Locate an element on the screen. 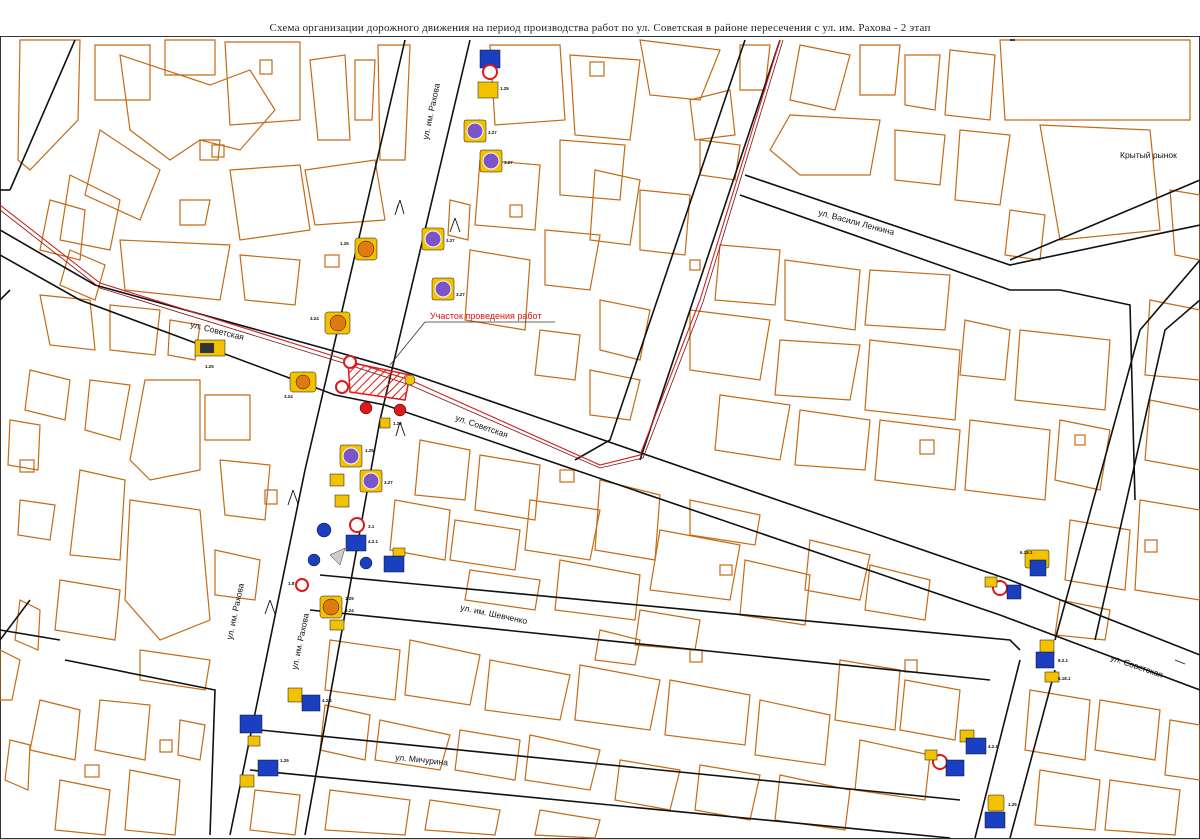 The height and width of the screenshot is (839, 1200). svg-text: 1.8 is located at coordinates (291, 583).